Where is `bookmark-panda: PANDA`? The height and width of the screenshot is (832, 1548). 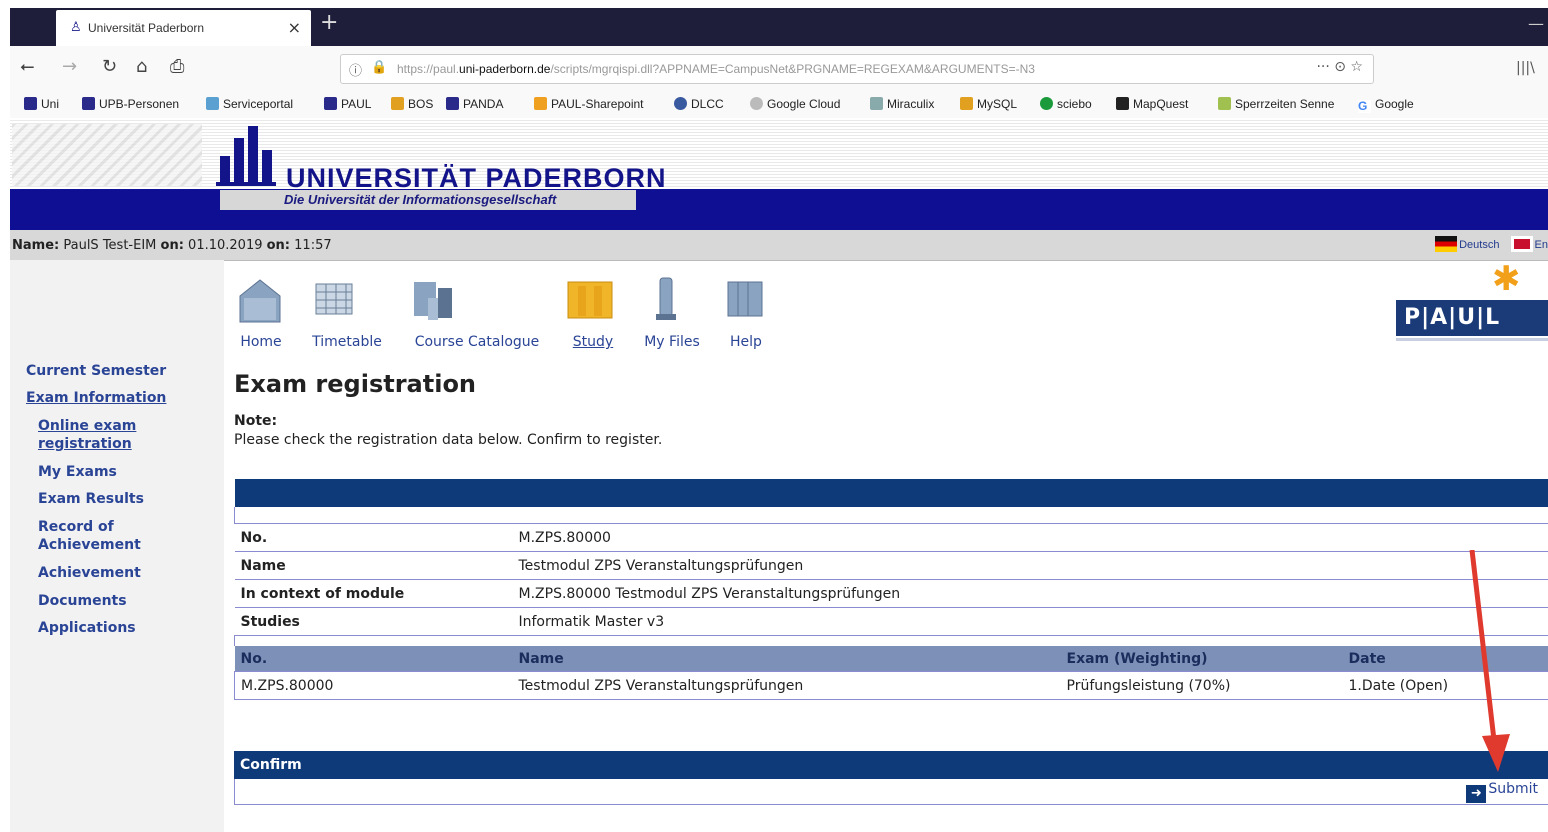
bookmark-panda: PANDA is located at coordinates (474, 104).